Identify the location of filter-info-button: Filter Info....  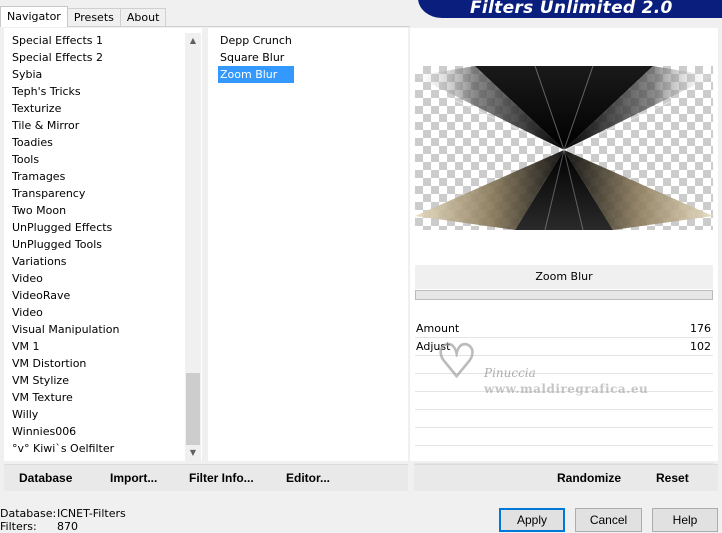
(221, 478).